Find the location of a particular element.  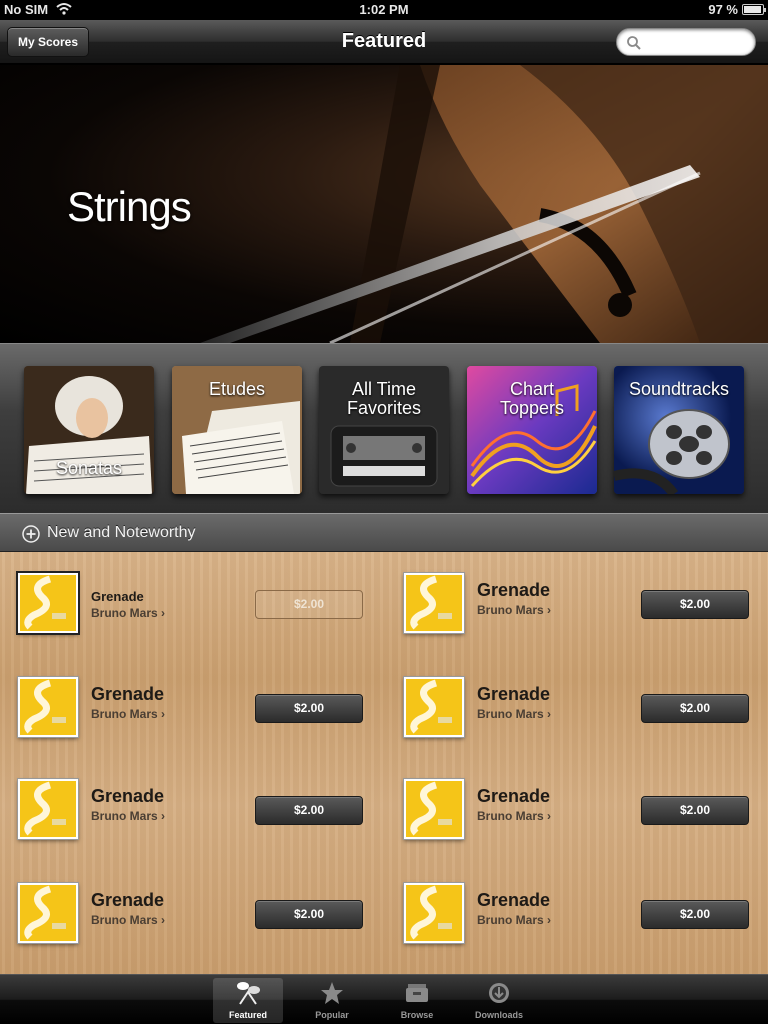

clock: 1:02 PM is located at coordinates (384, 9).